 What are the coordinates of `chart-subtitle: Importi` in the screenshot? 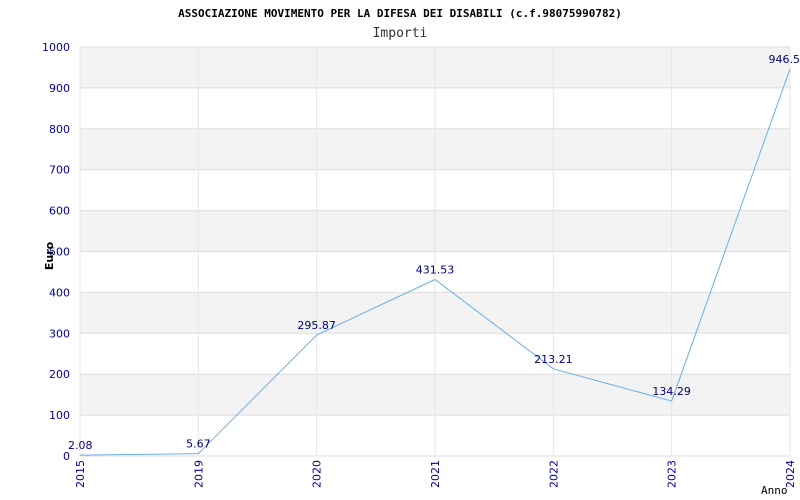 It's located at (400, 33).